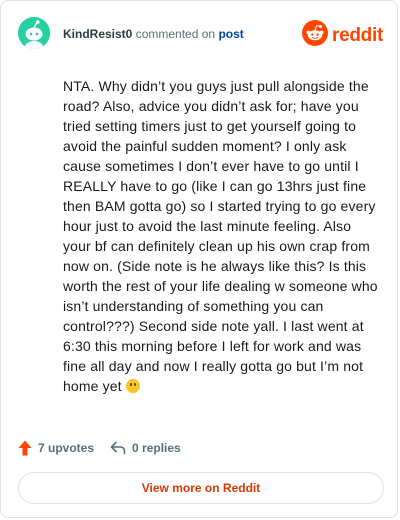  I want to click on reply-stat: 0 replies, so click(145, 448).